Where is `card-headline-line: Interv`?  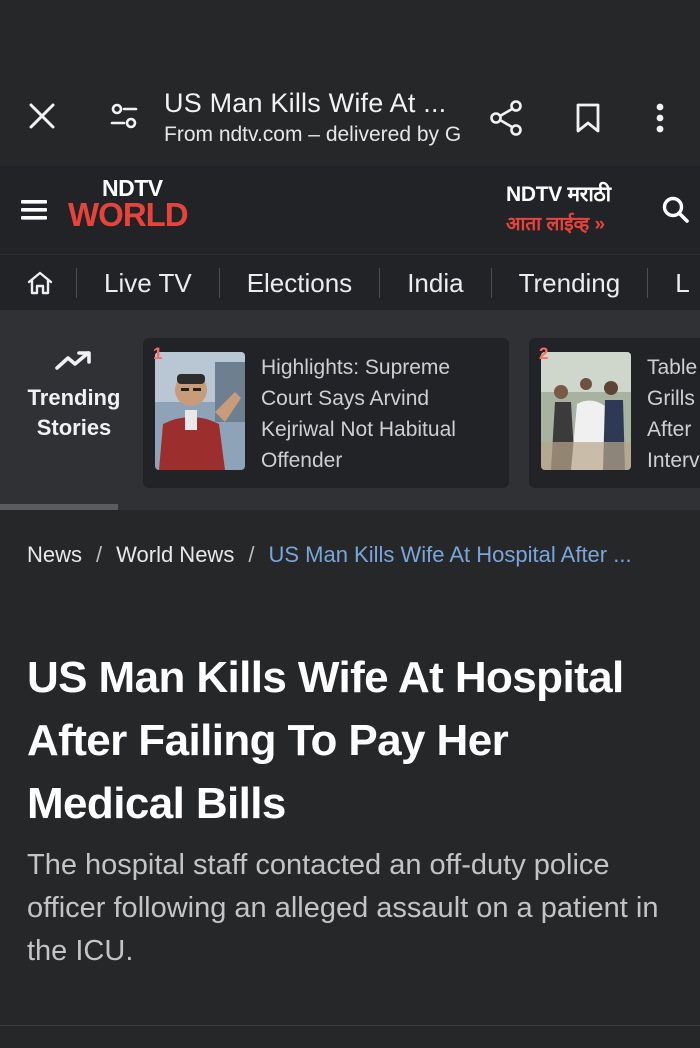 card-headline-line: Interv is located at coordinates (673, 460).